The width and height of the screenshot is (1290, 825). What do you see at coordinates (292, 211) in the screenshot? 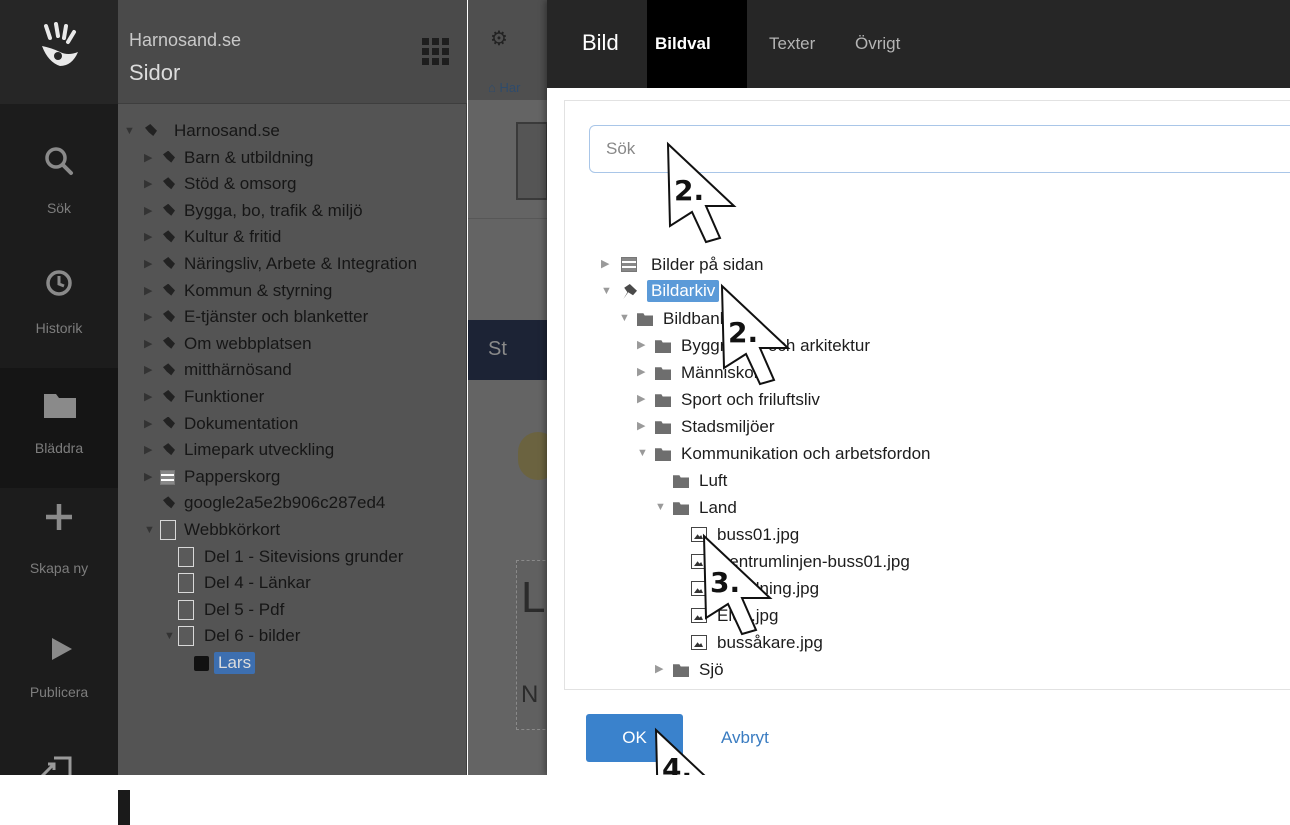
I see `tree-item: ▶ Bygga, bo, trafik & miljö` at bounding box center [292, 211].